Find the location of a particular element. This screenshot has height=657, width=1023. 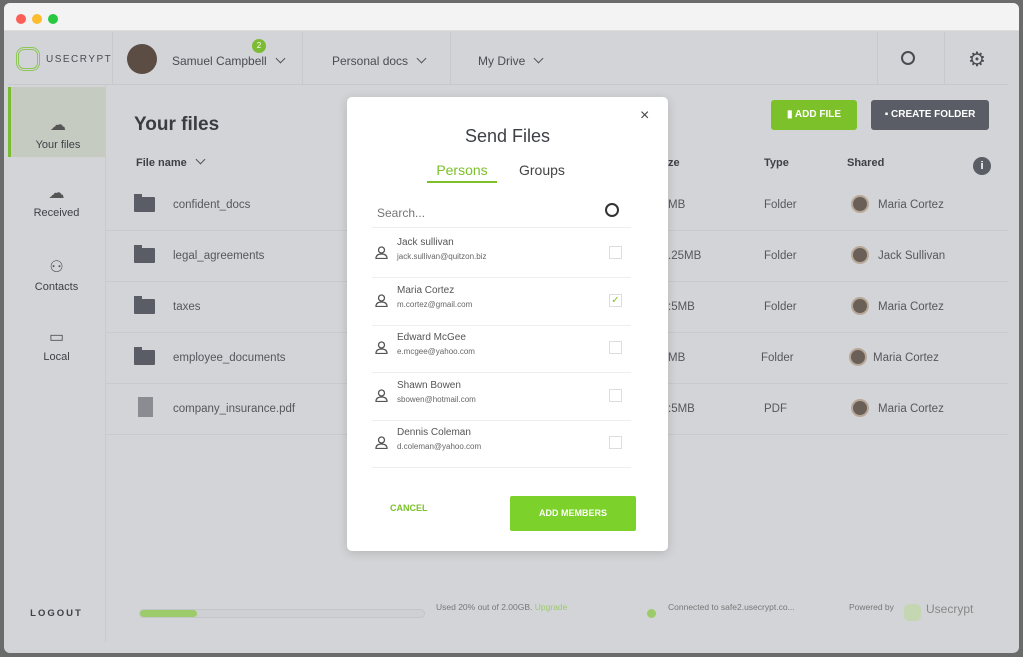

column-header-size: ze is located at coordinates (674, 163).